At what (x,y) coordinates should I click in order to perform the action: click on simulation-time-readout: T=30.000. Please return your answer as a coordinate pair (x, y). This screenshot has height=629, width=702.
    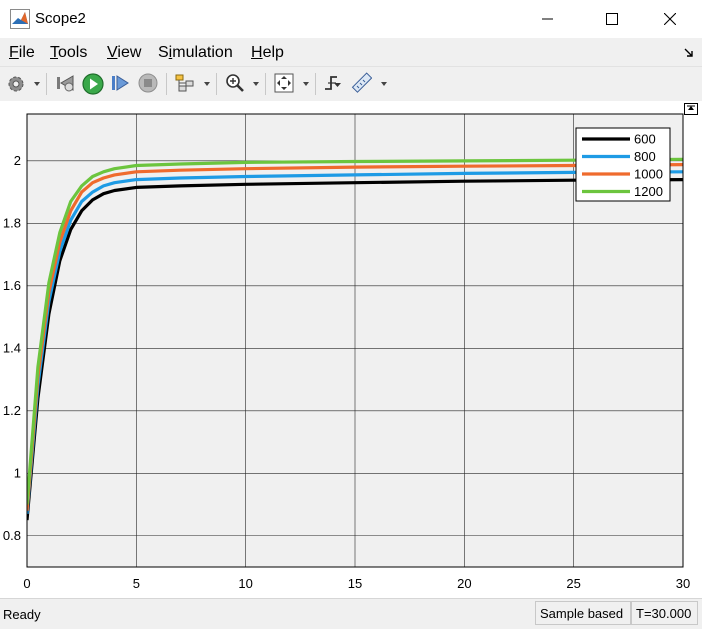
    Looking at the image, I should click on (664, 613).